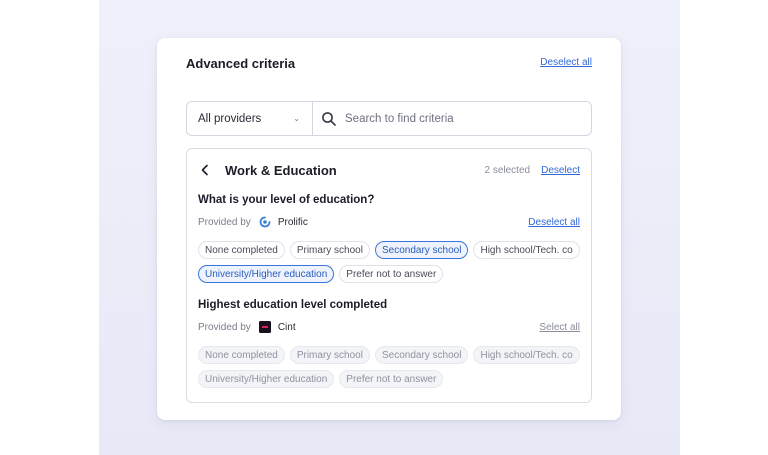 This screenshot has width=768, height=455. Describe the element at coordinates (264, 327) in the screenshot. I see `cint-logo-icon` at that location.